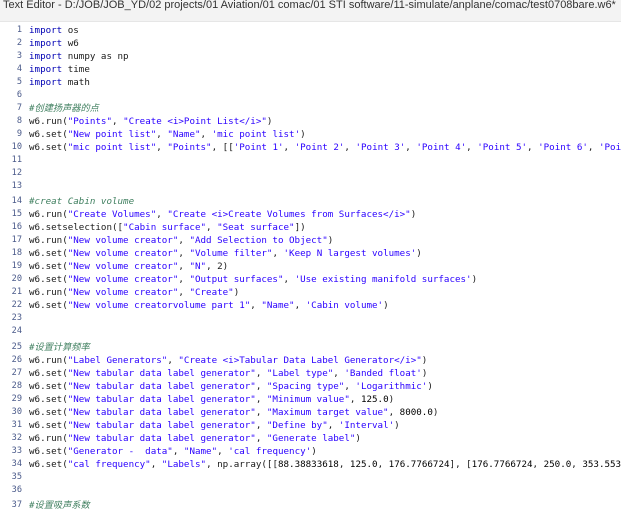 This screenshot has width=621, height=512. Describe the element at coordinates (310, 30) in the screenshot. I see `code-line: 1 import os` at that location.